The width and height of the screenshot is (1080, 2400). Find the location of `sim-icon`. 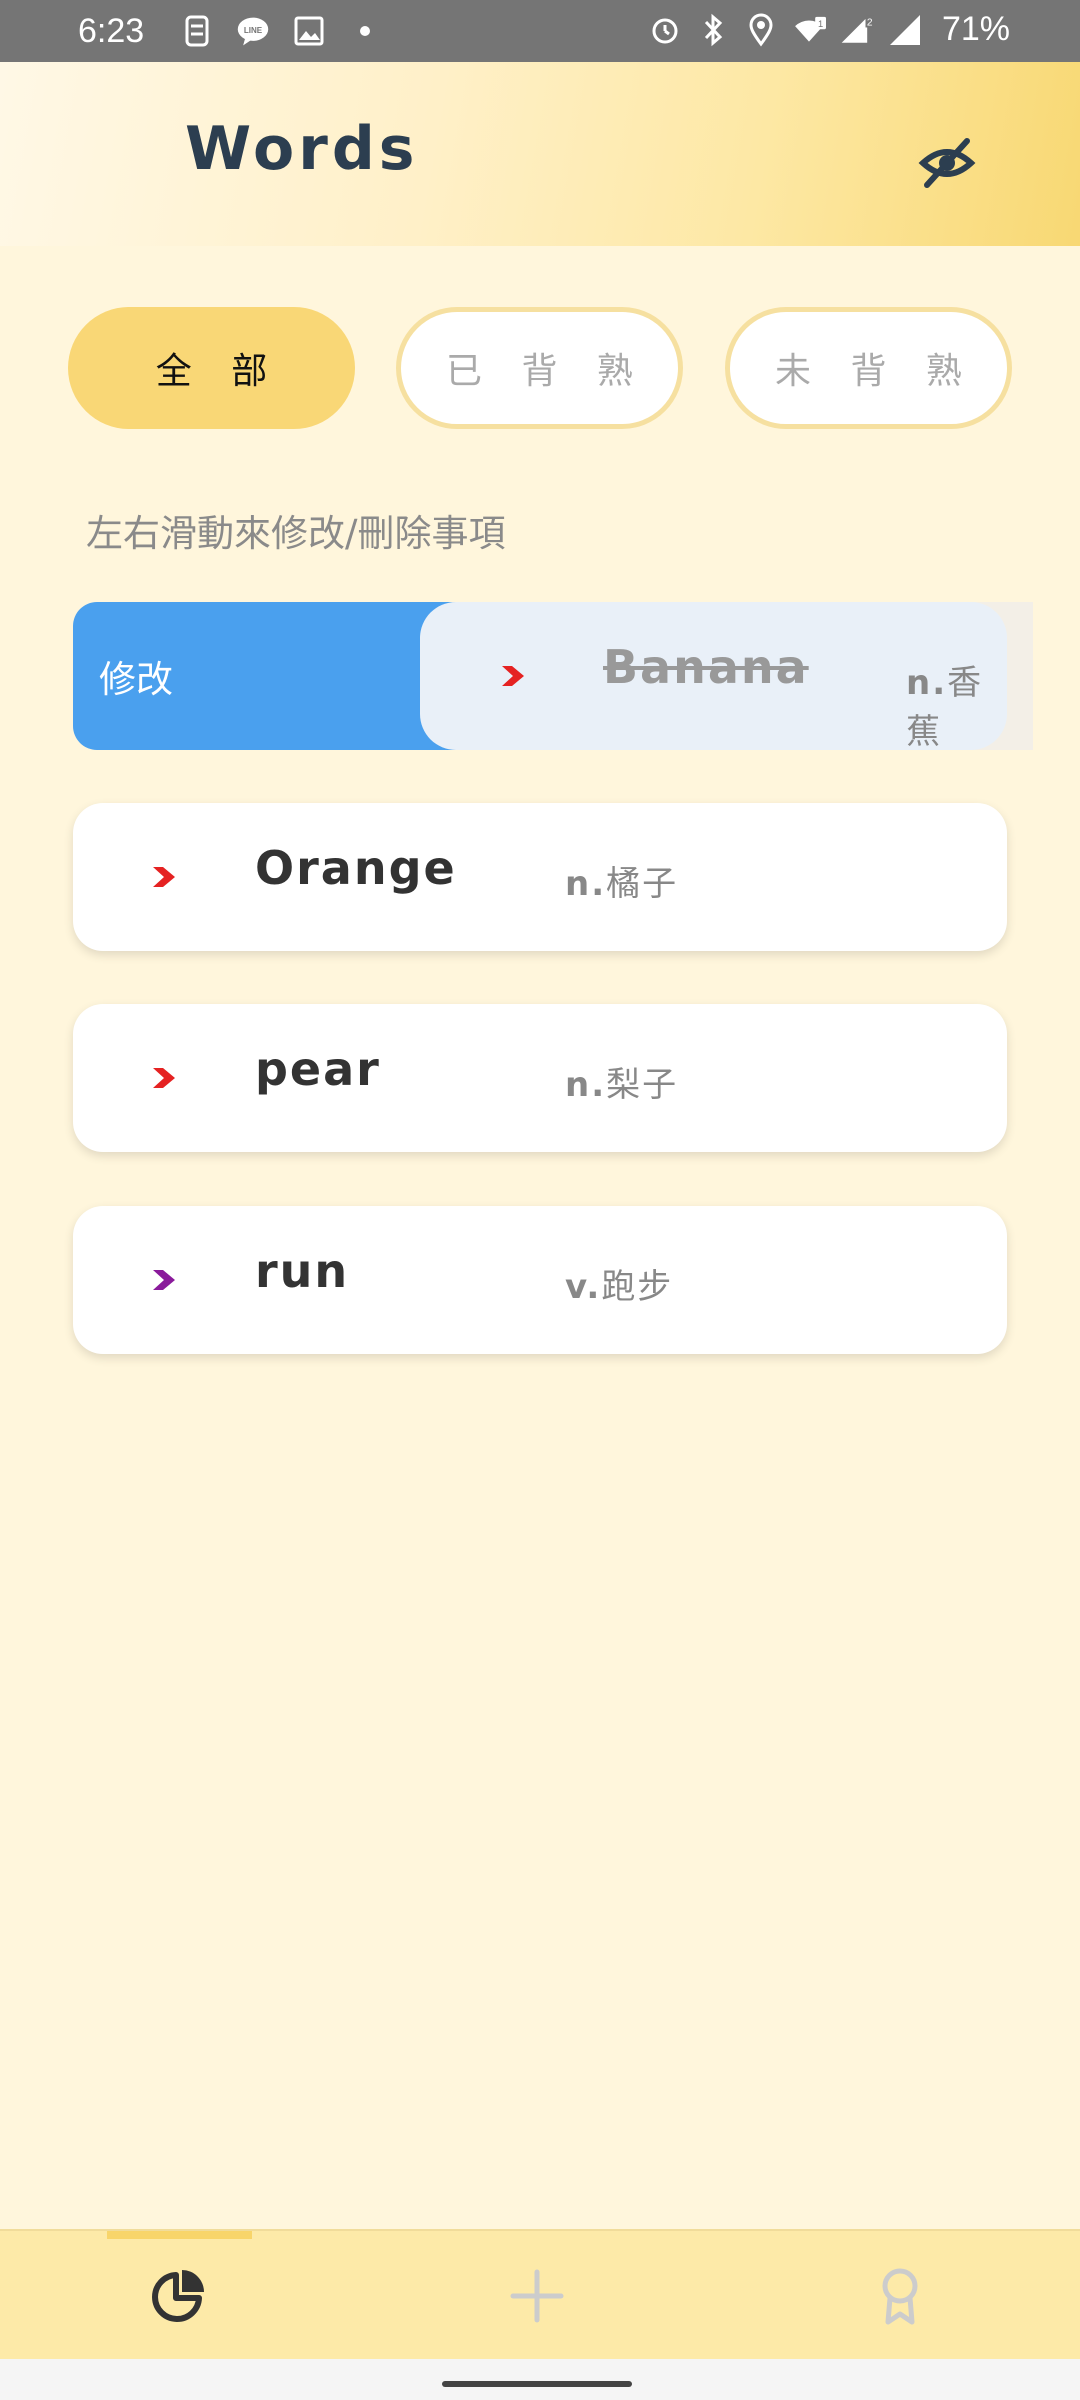

sim-icon is located at coordinates (197, 31).